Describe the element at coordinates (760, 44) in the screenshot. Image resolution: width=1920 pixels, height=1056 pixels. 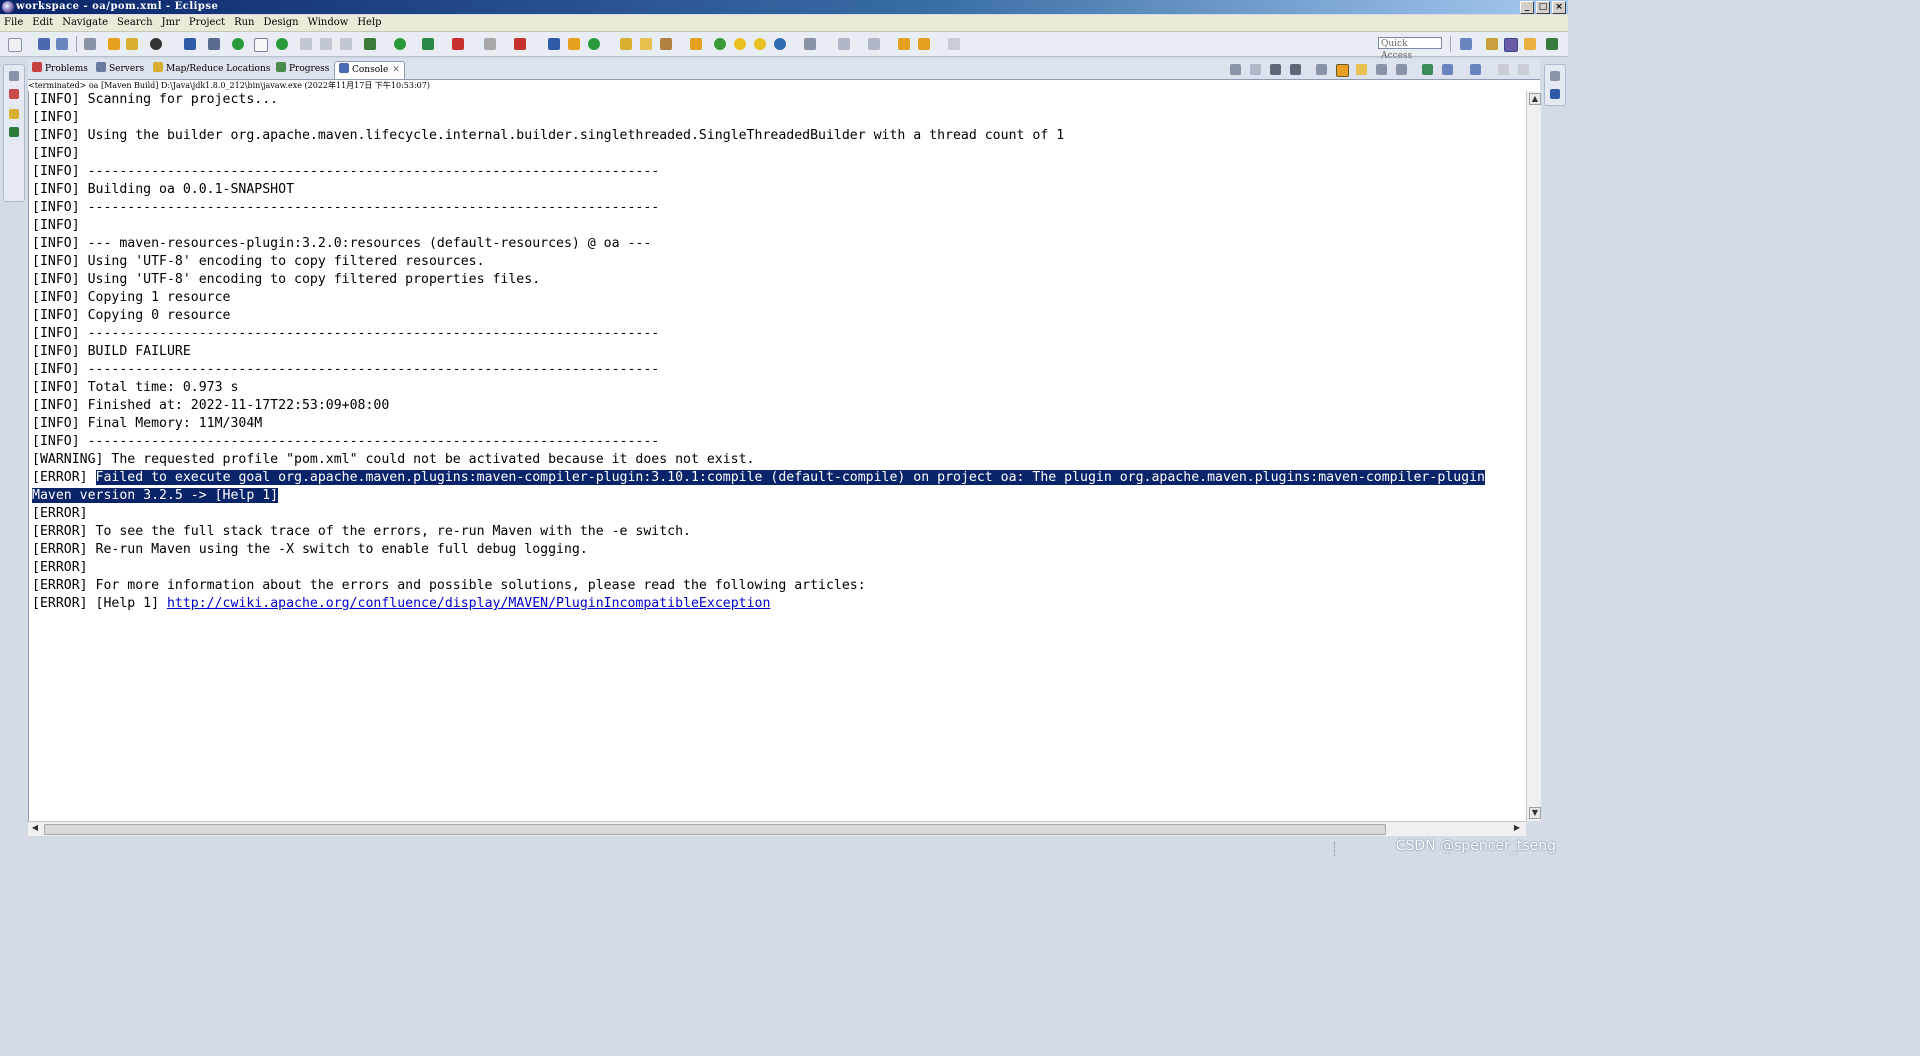
I see `search-help-icon` at that location.